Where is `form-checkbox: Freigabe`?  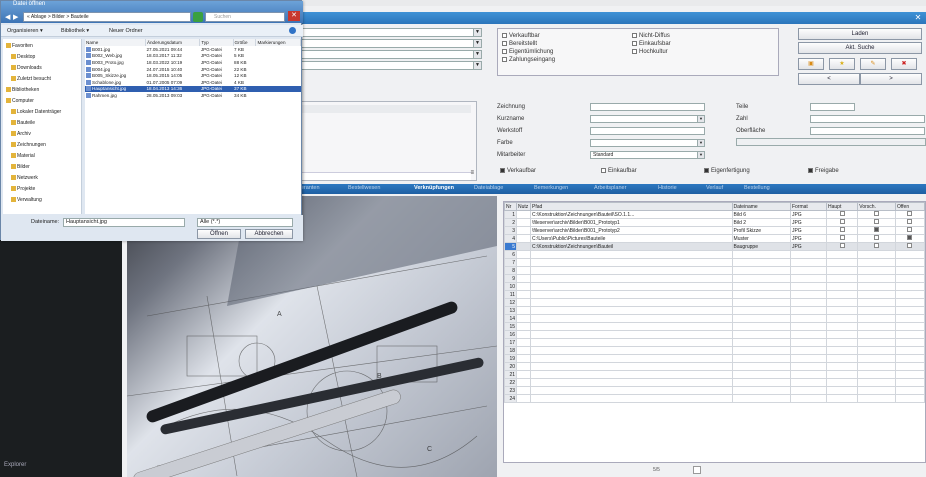
form-checkbox: Freigabe is located at coordinates (823, 171).